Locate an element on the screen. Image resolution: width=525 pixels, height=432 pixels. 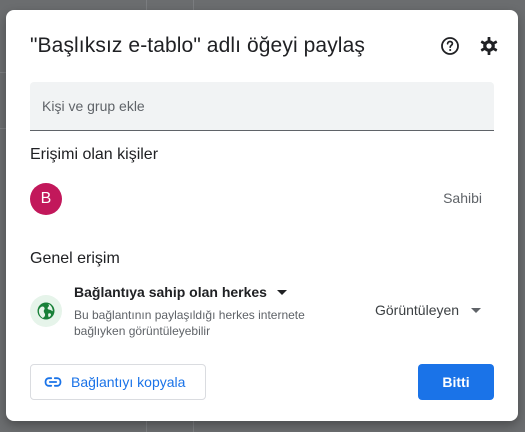
help-icon is located at coordinates (450, 46).